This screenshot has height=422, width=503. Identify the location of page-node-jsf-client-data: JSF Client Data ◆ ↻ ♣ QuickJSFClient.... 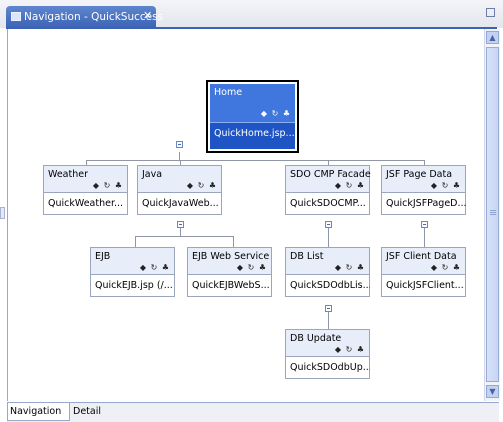
(423, 272).